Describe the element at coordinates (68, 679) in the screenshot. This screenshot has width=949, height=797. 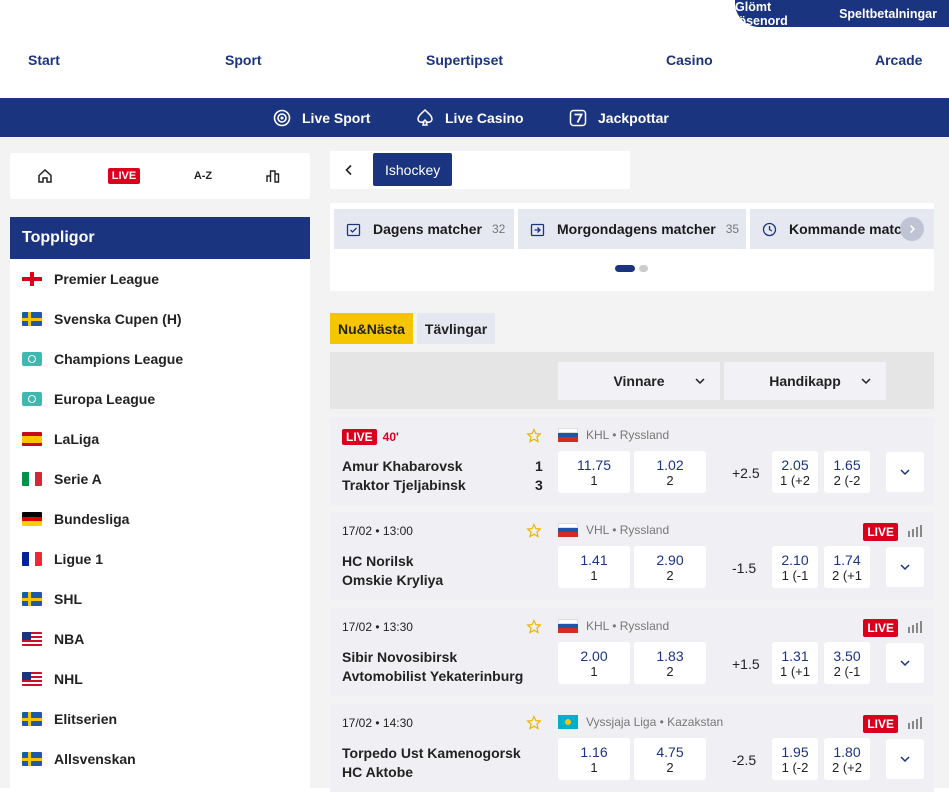
I see `league-label: NHL` at that location.